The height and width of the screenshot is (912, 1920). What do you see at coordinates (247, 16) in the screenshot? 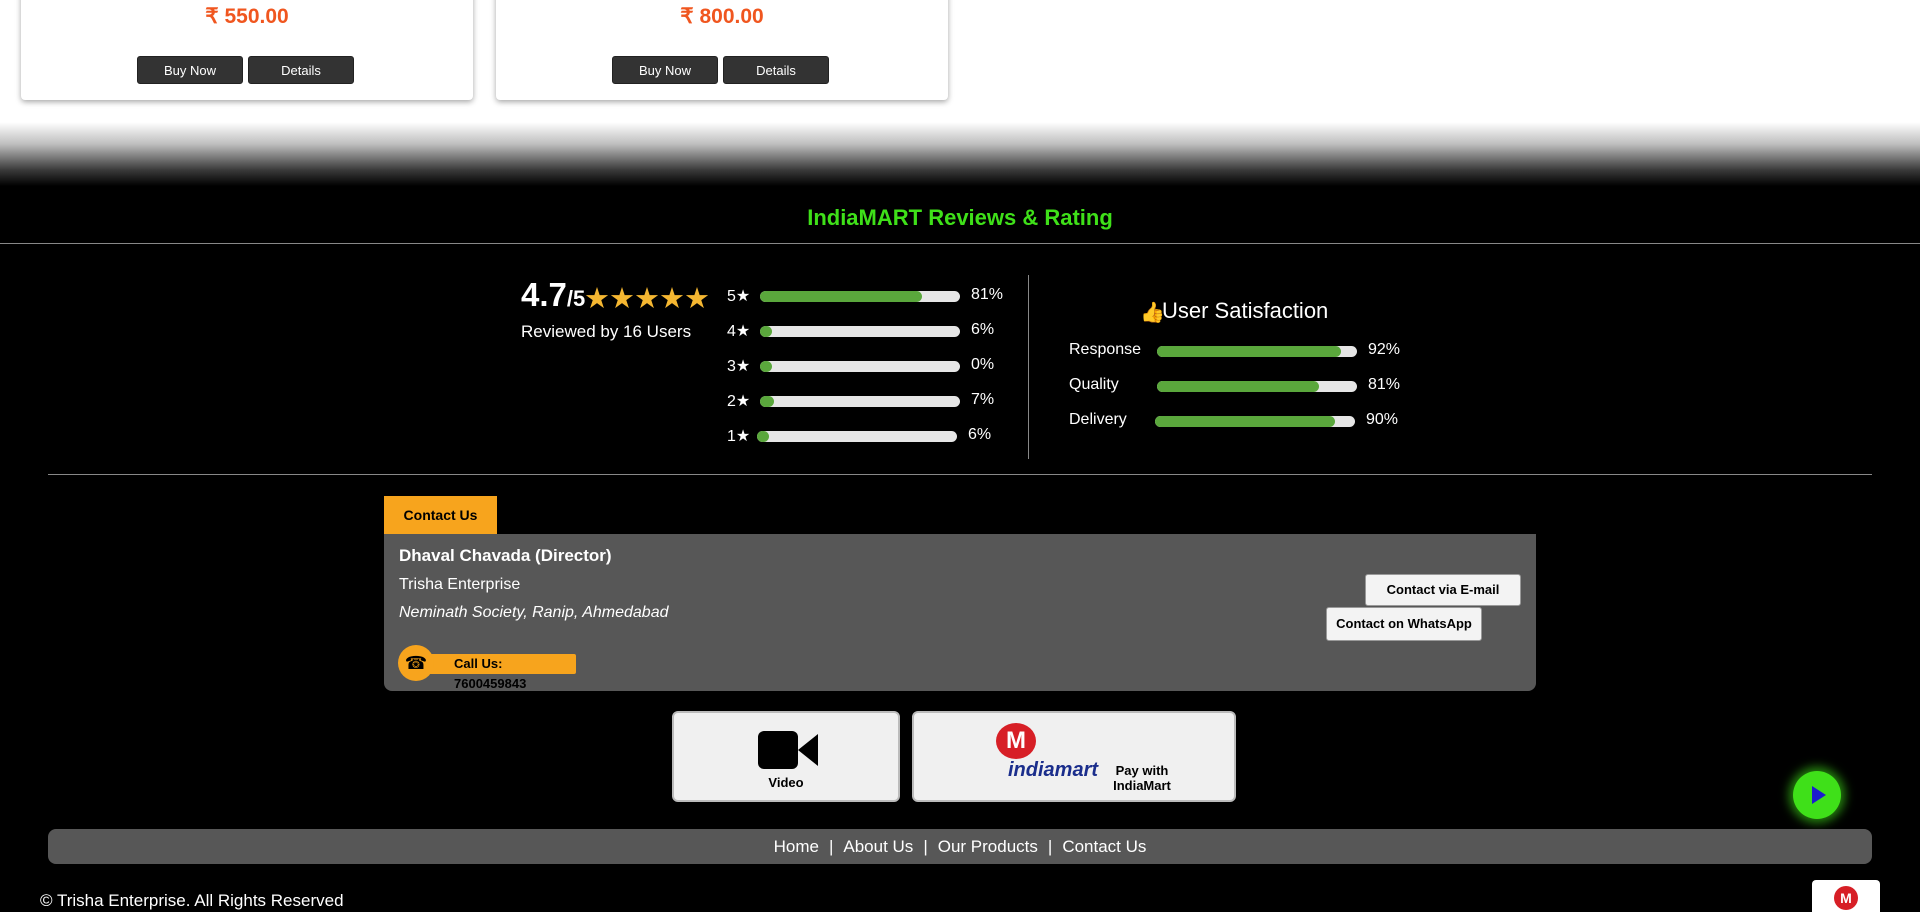
I see `product-price: ₹ 550.00` at bounding box center [247, 16].